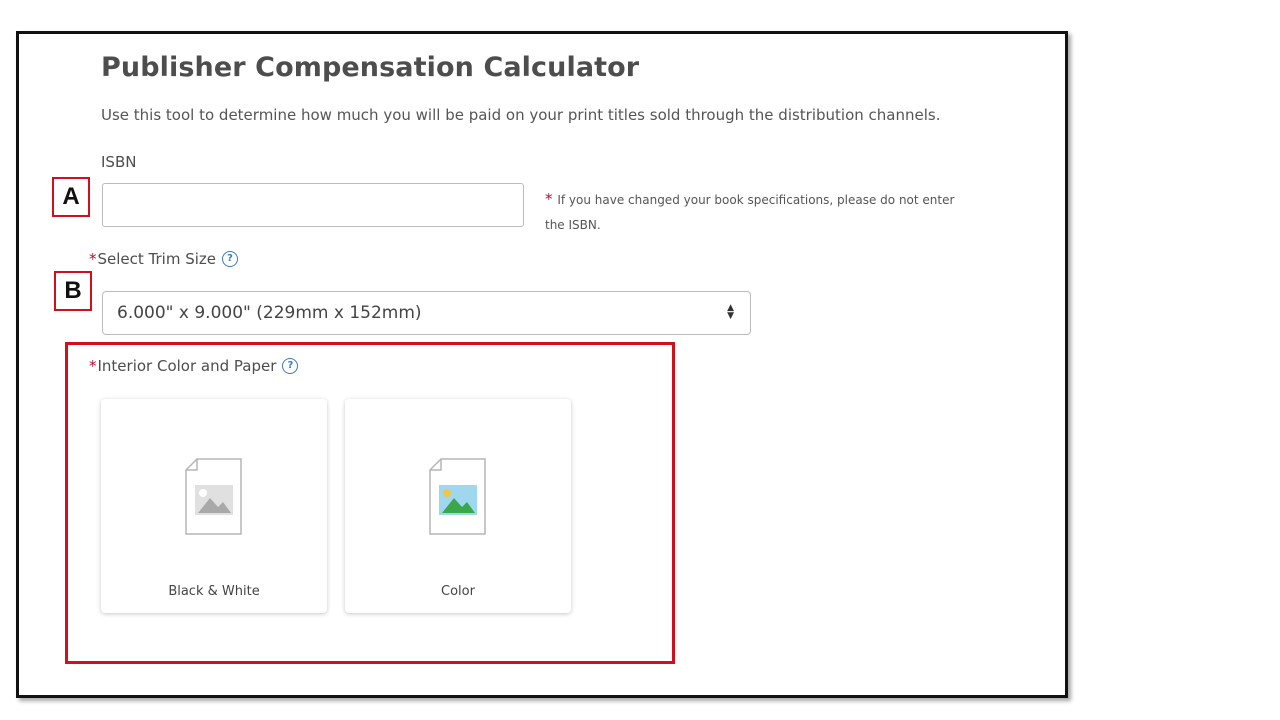 This screenshot has width=1280, height=720. I want to click on trim-size-label: *Select Trim Size?, so click(164, 259).